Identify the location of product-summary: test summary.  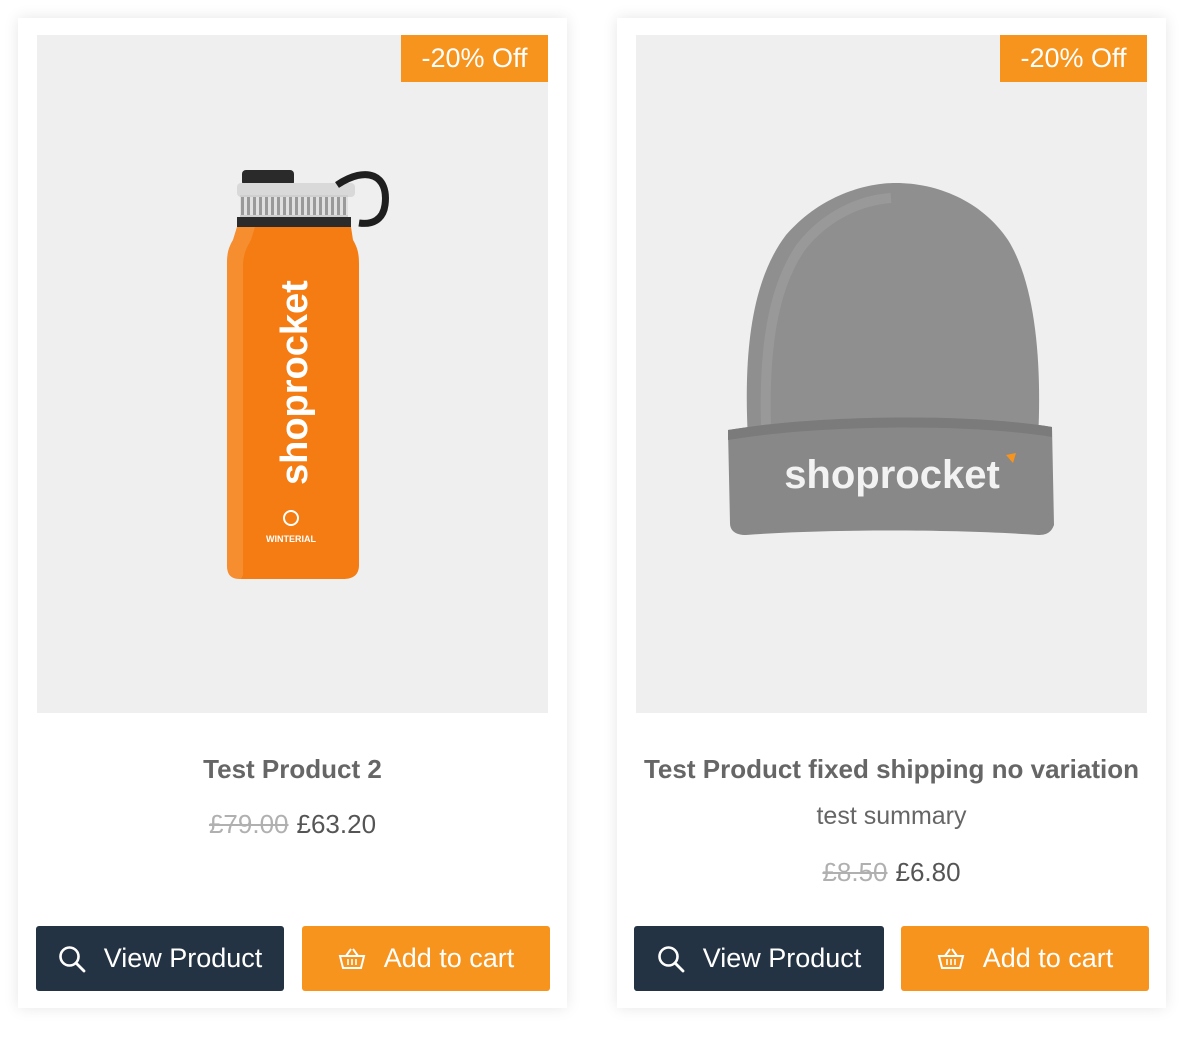
(891, 816).